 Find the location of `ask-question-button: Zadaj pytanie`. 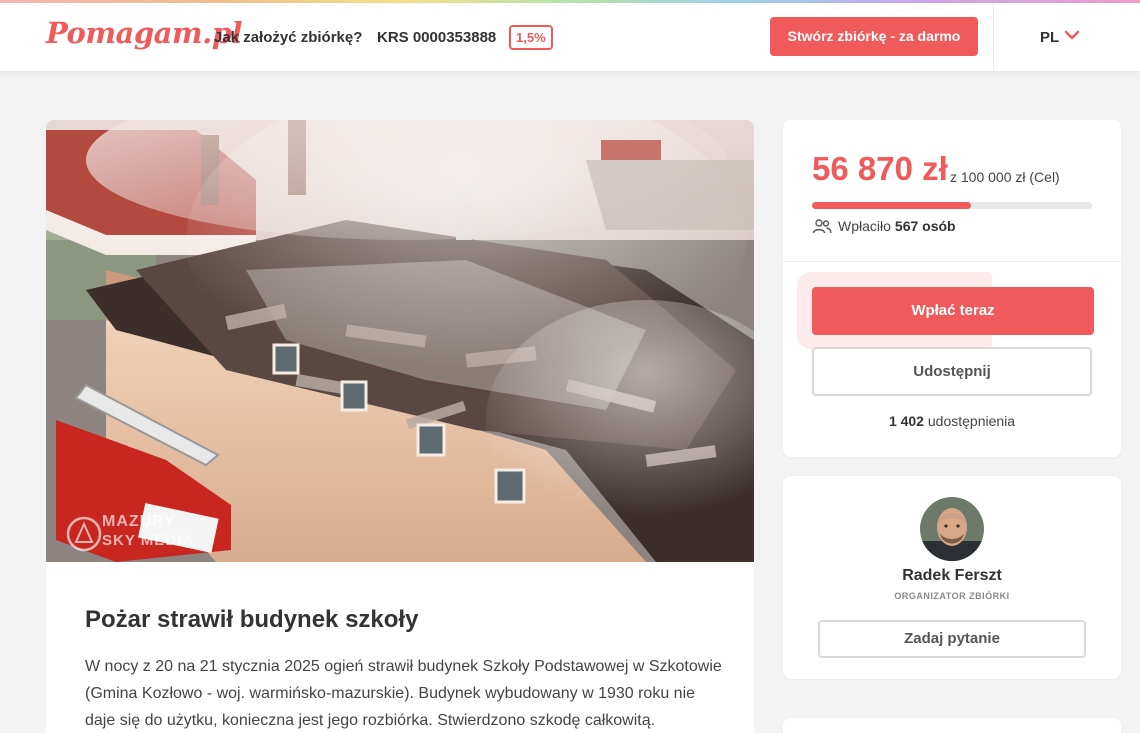

ask-question-button: Zadaj pytanie is located at coordinates (952, 639).